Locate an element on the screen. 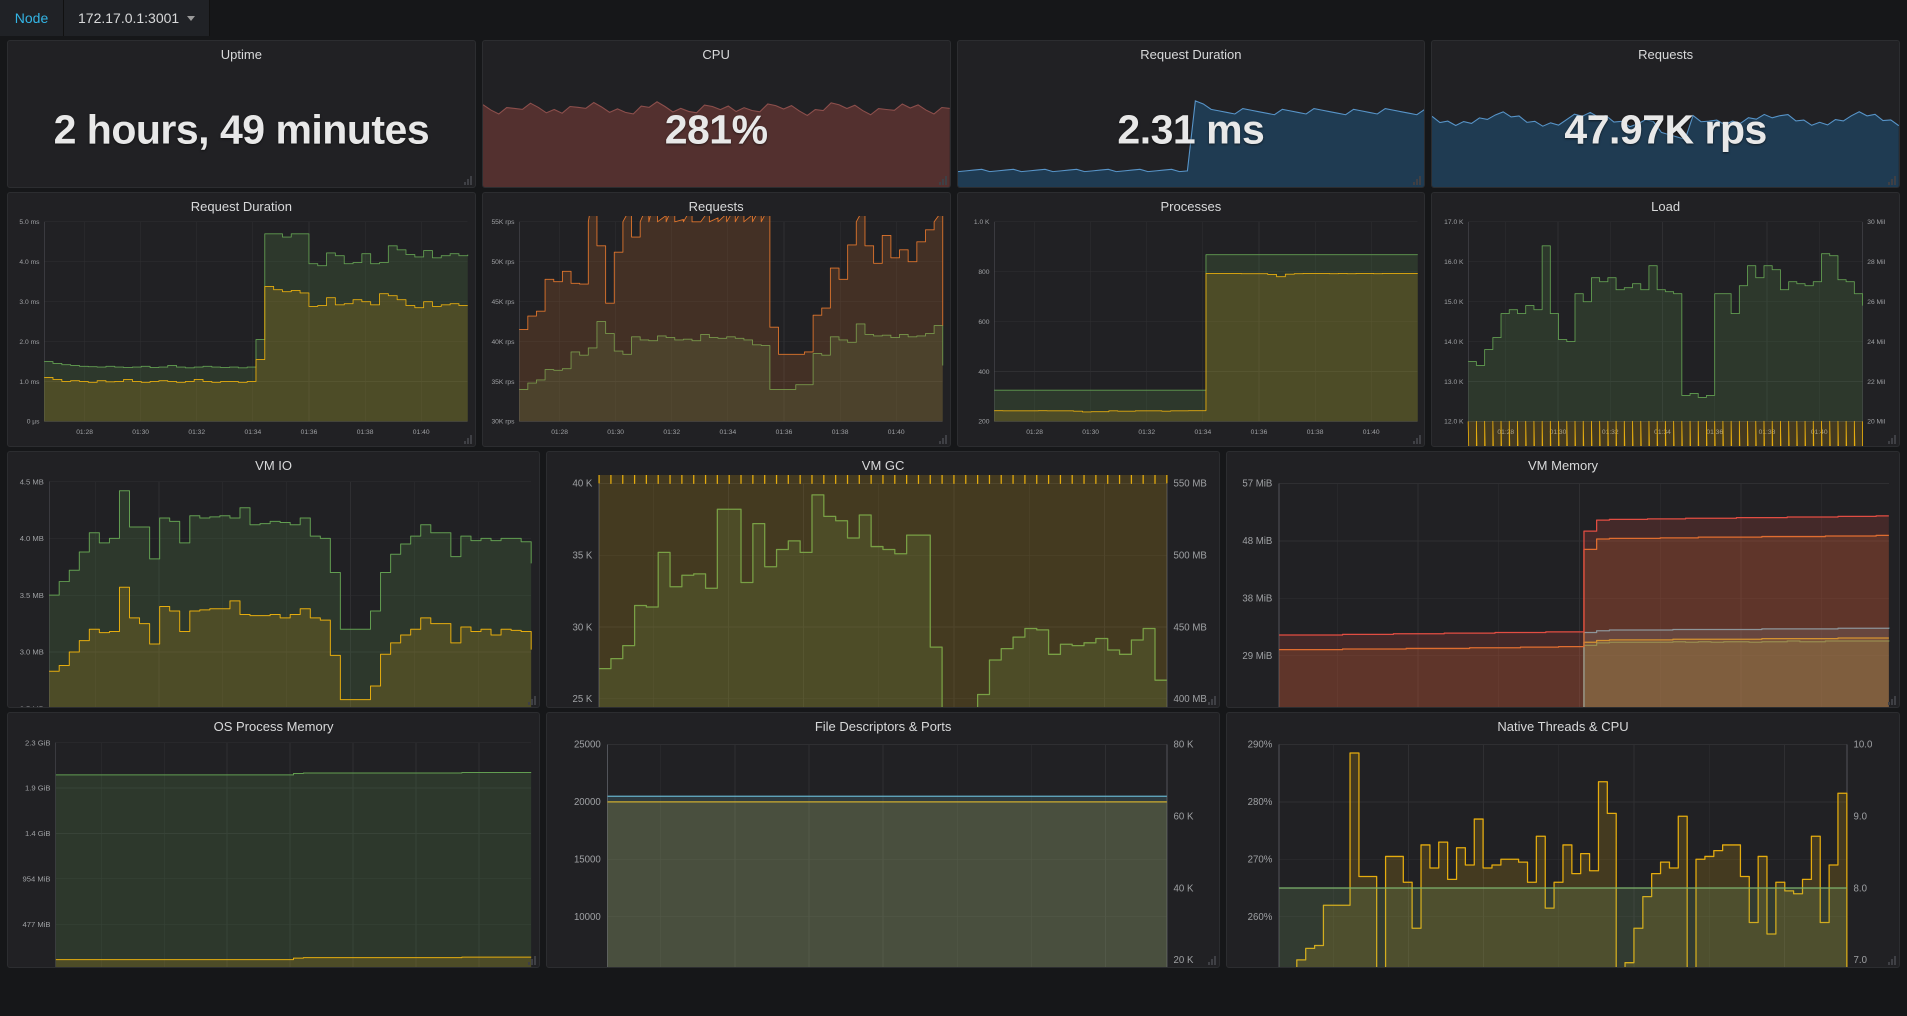 The height and width of the screenshot is (1016, 1907). y-axis-right-tick-label: 40 K is located at coordinates (1184, 888).